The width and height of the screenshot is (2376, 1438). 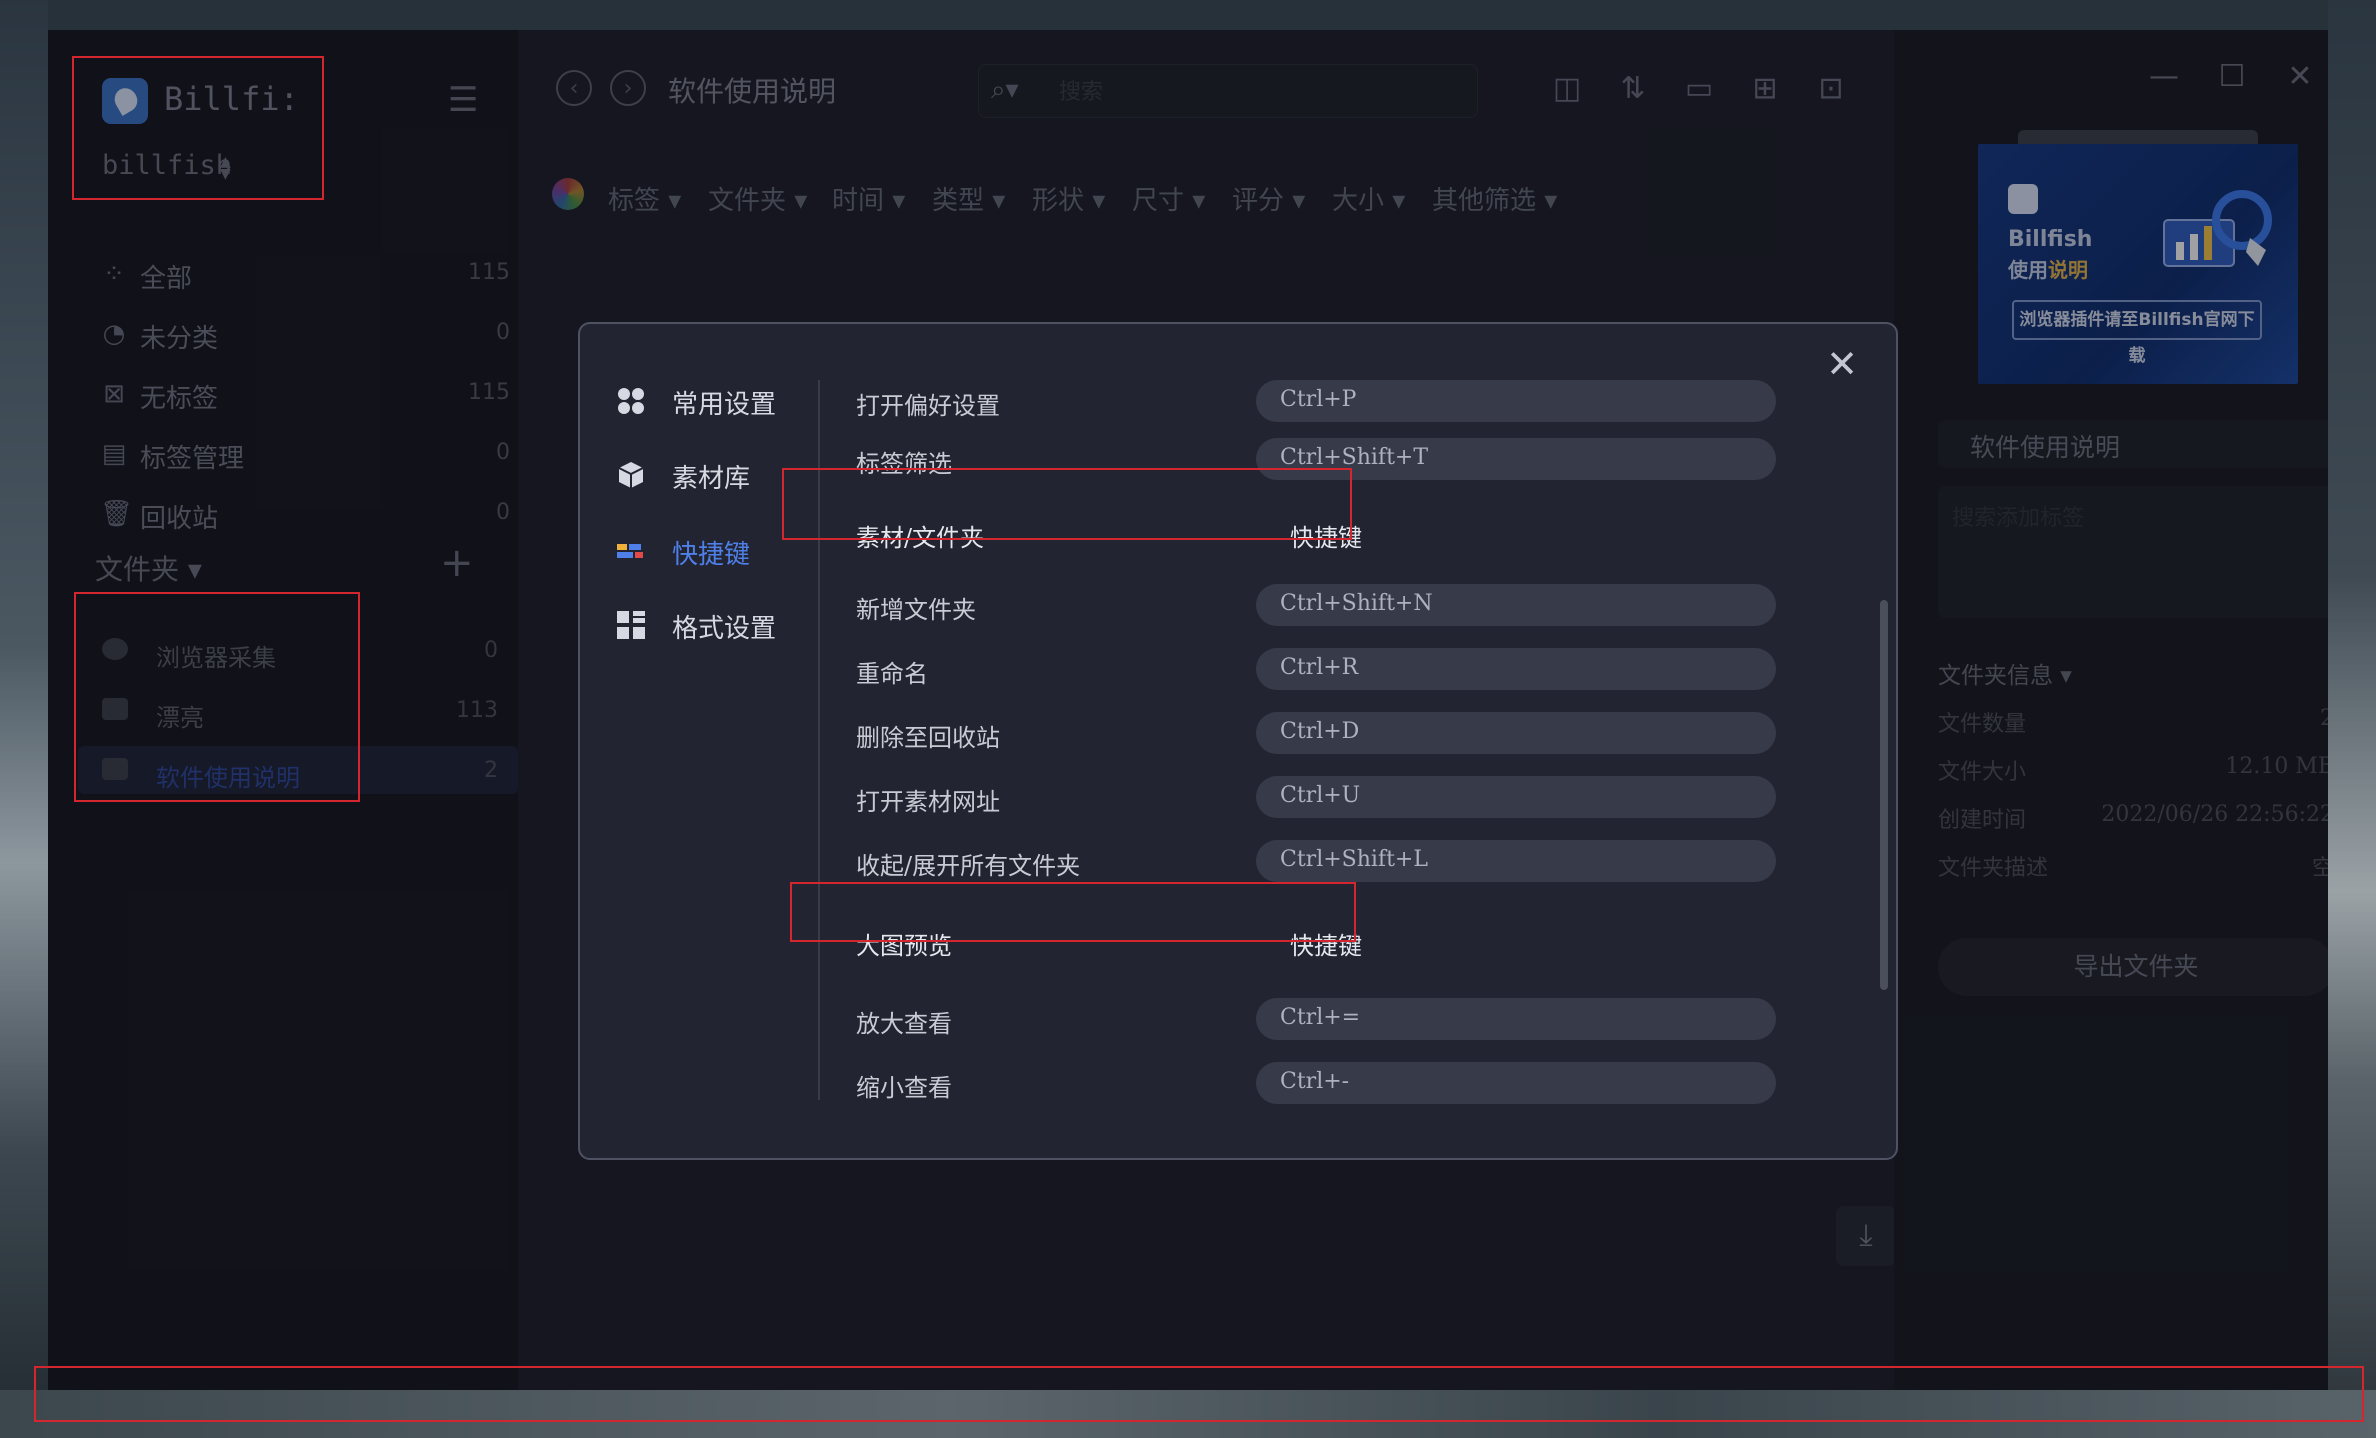 I want to click on shortcut-key-field: Ctrl+Shift+N, so click(x=1516, y=605).